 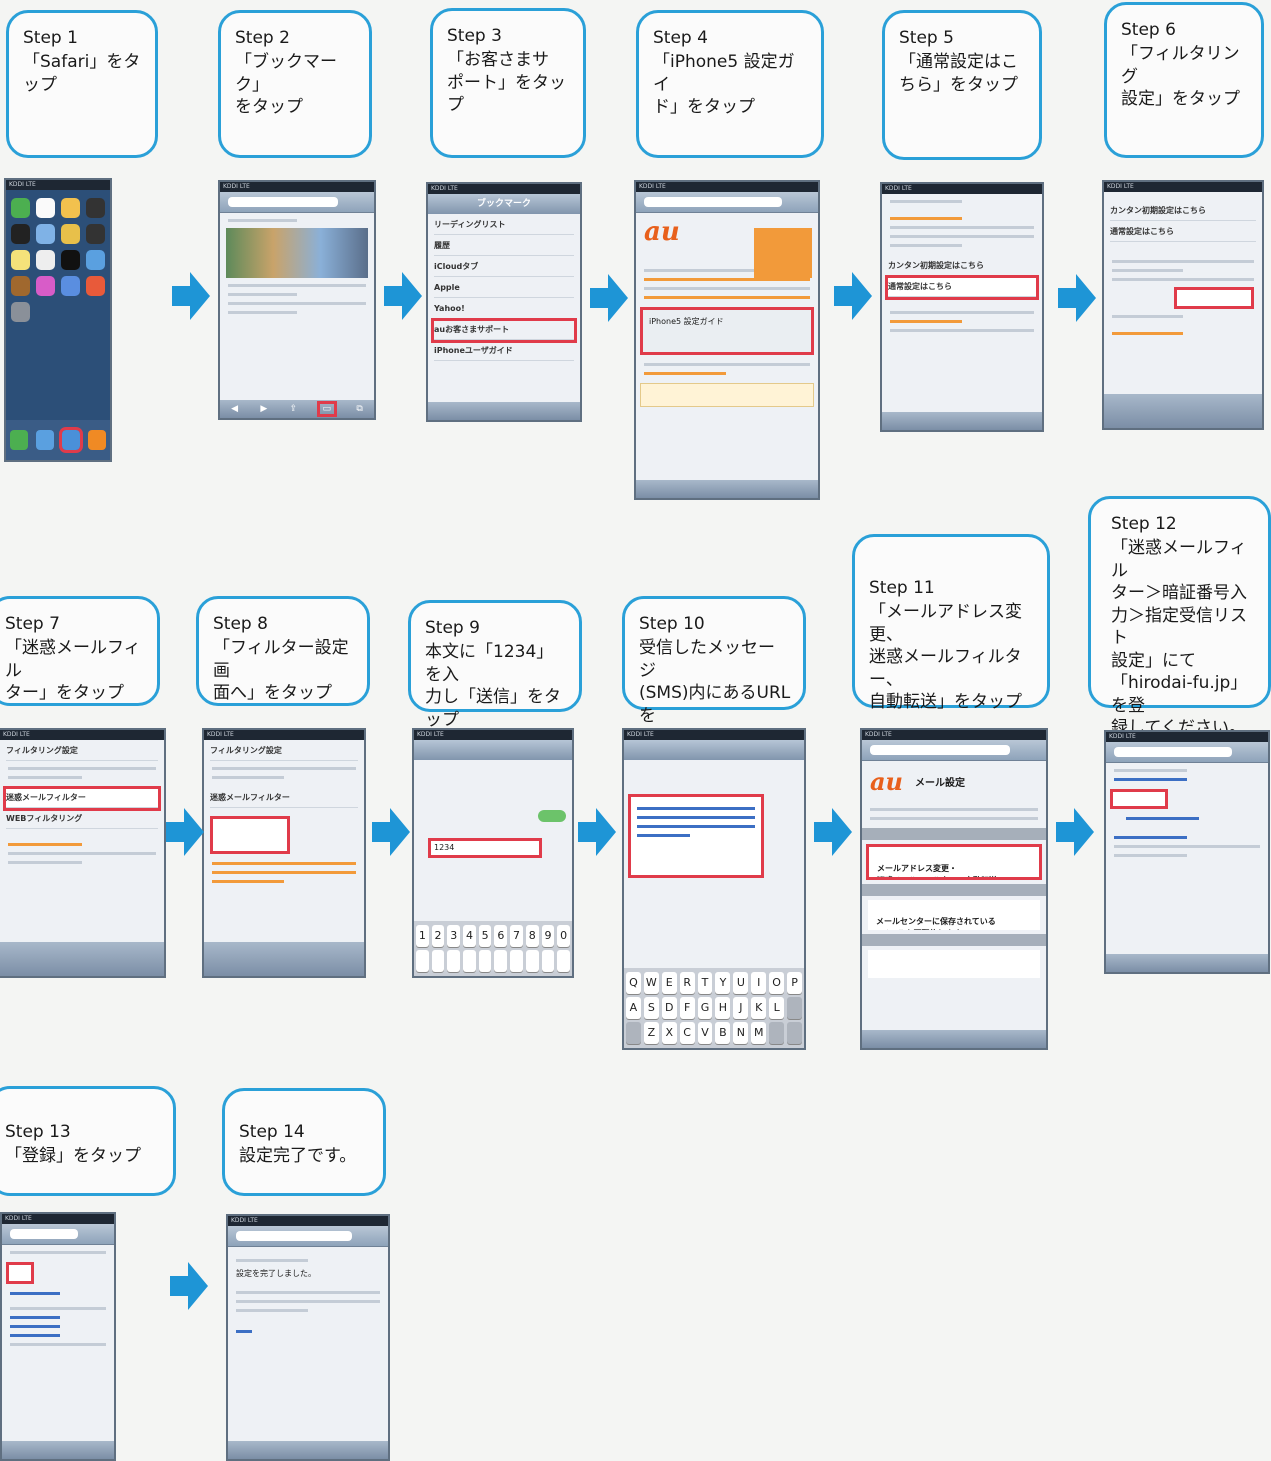 I want to click on key: A, so click(x=633, y=1008).